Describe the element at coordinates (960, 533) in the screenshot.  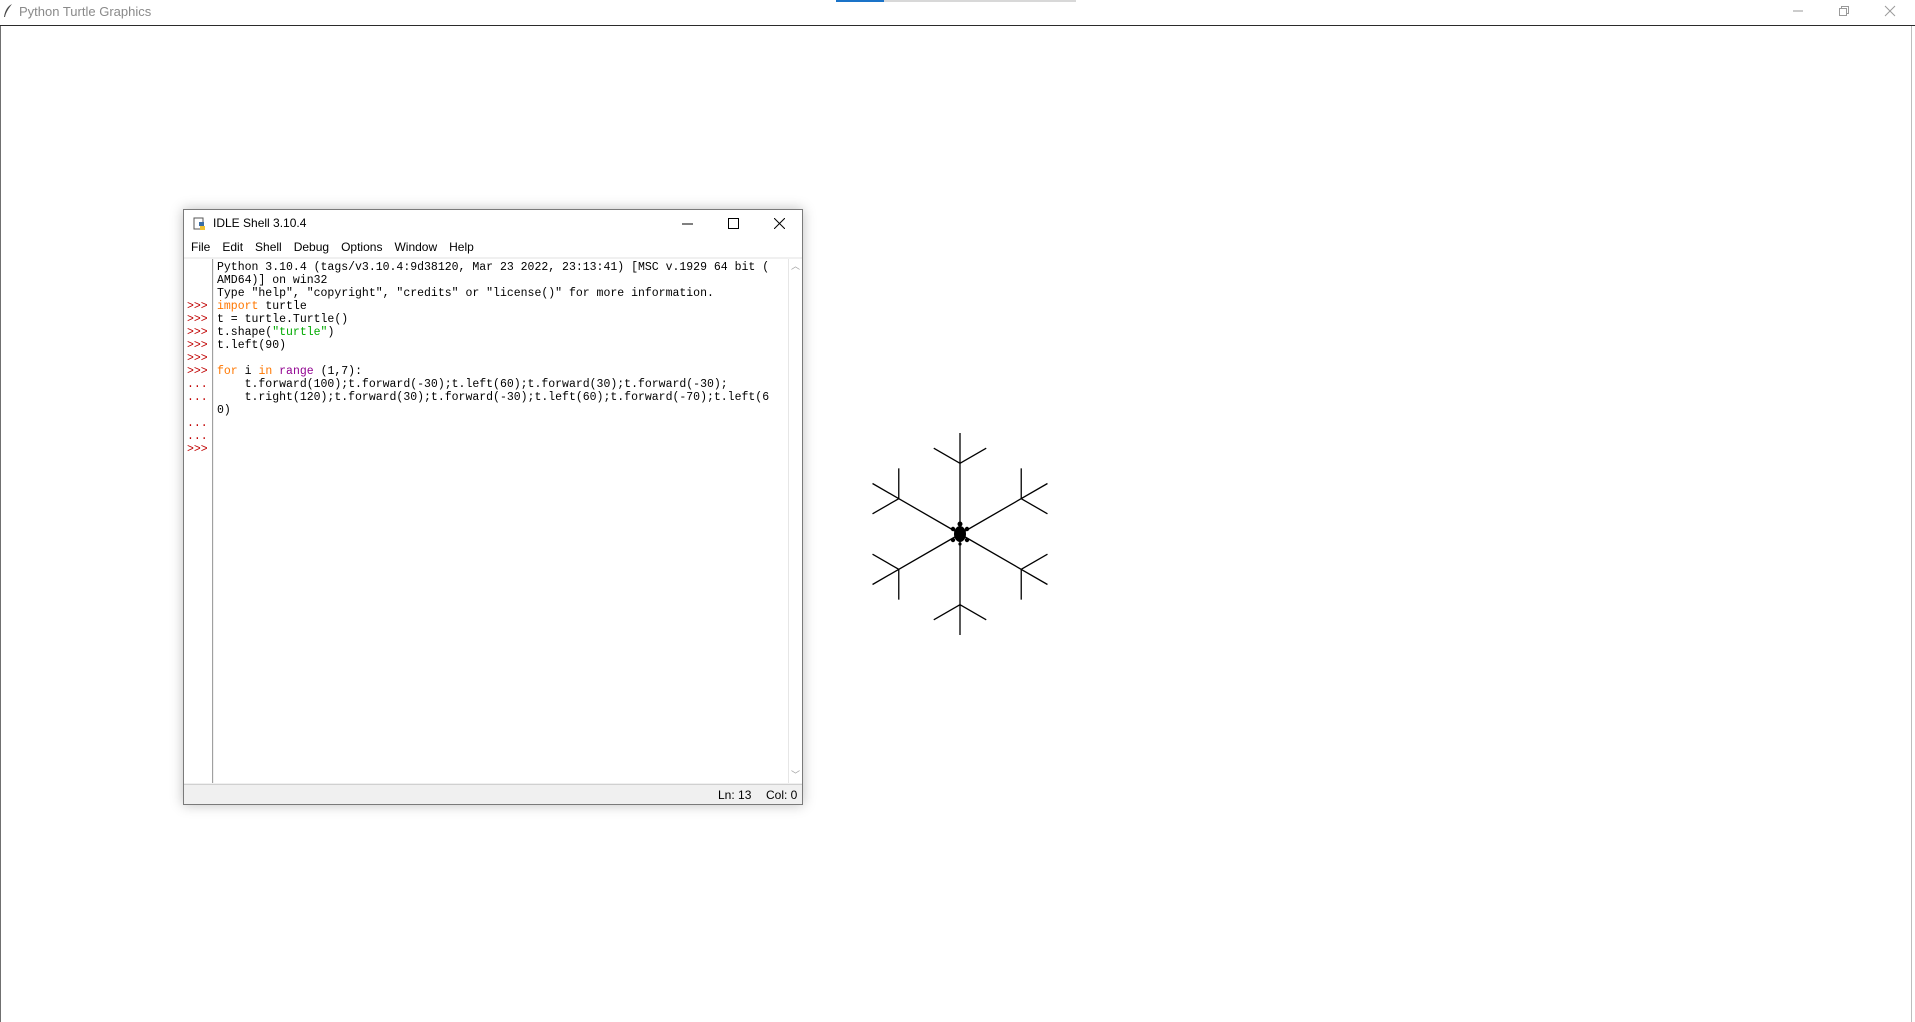
I see `turtle-cursor-icon` at that location.